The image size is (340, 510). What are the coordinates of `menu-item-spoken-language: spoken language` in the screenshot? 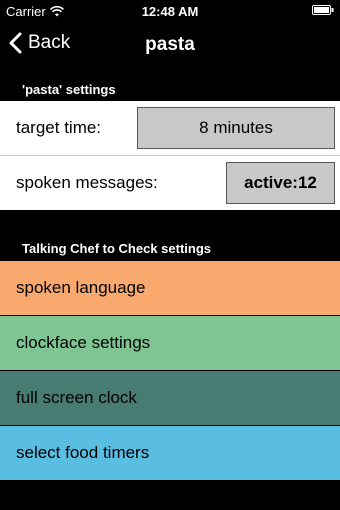 It's located at (170, 288).